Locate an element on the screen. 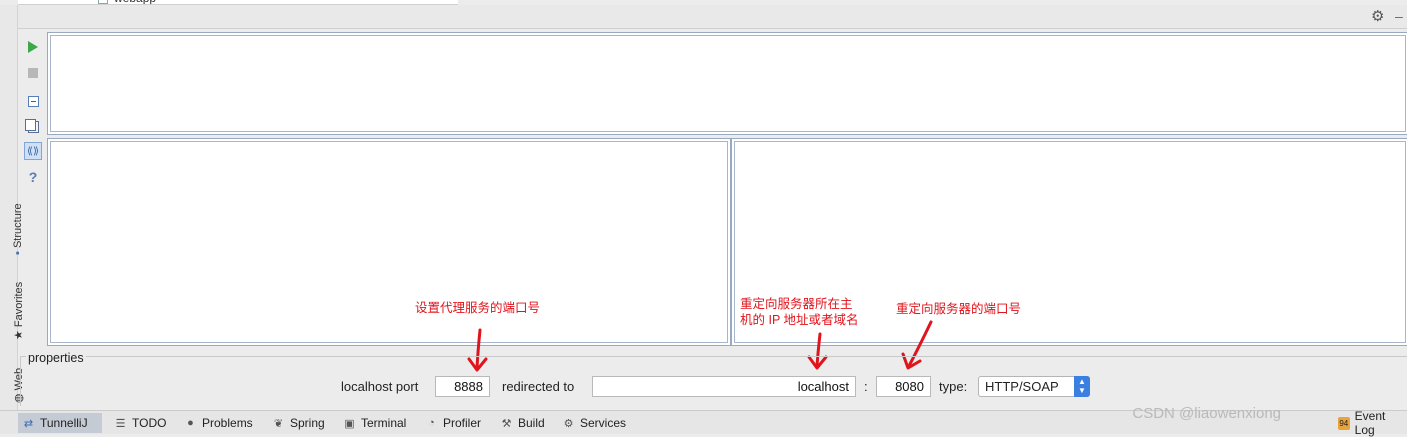 The height and width of the screenshot is (437, 1407). localhost-port-label: localhost port is located at coordinates (380, 386).